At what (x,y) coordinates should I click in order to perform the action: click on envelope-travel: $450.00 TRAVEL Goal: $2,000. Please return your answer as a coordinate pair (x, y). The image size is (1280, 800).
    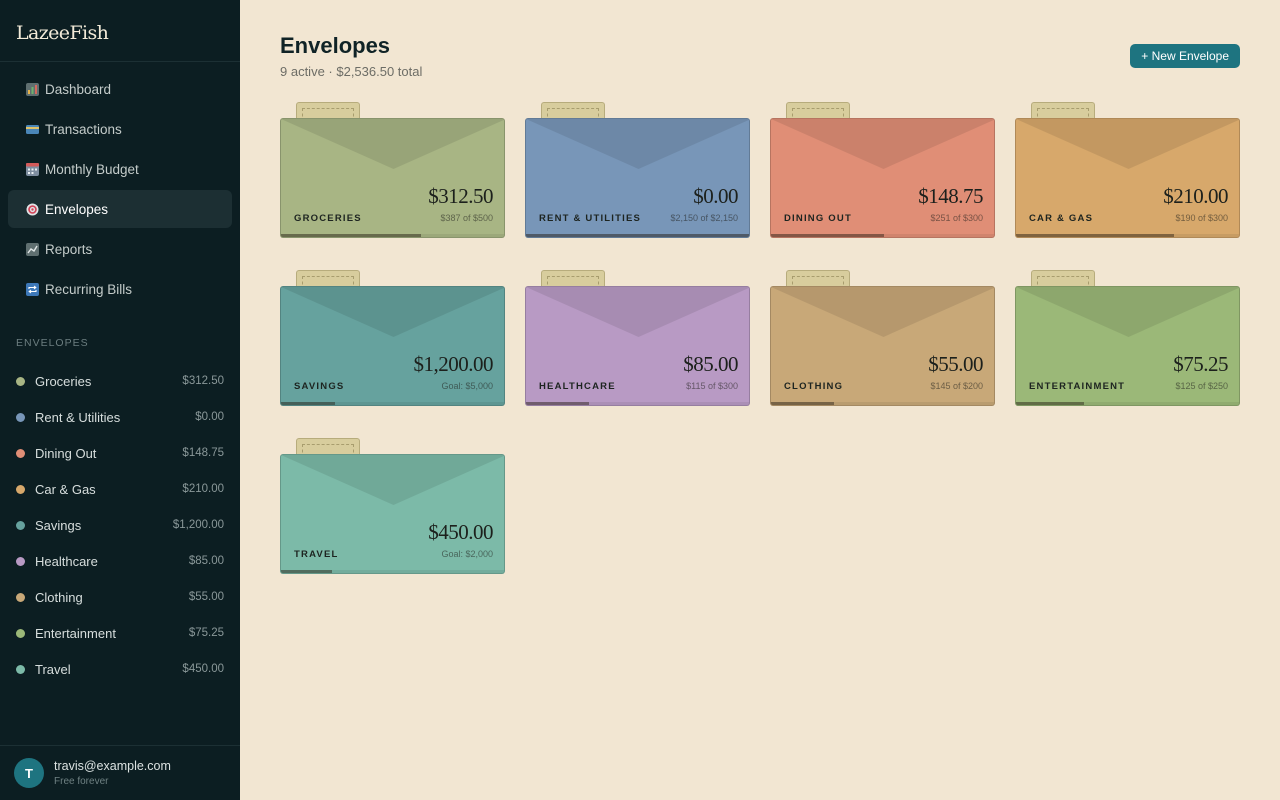
    Looking at the image, I should click on (392, 506).